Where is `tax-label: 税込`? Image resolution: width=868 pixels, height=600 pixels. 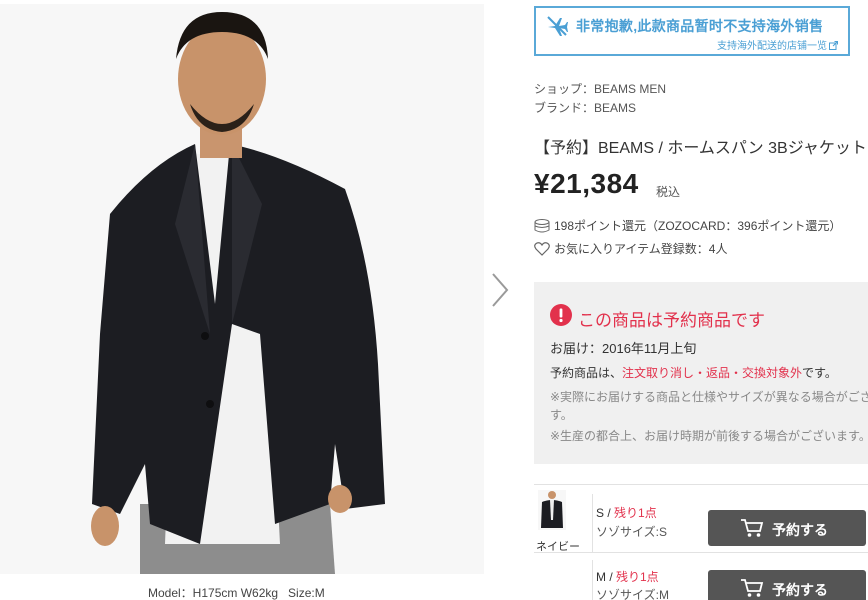 tax-label: 税込 is located at coordinates (668, 192).